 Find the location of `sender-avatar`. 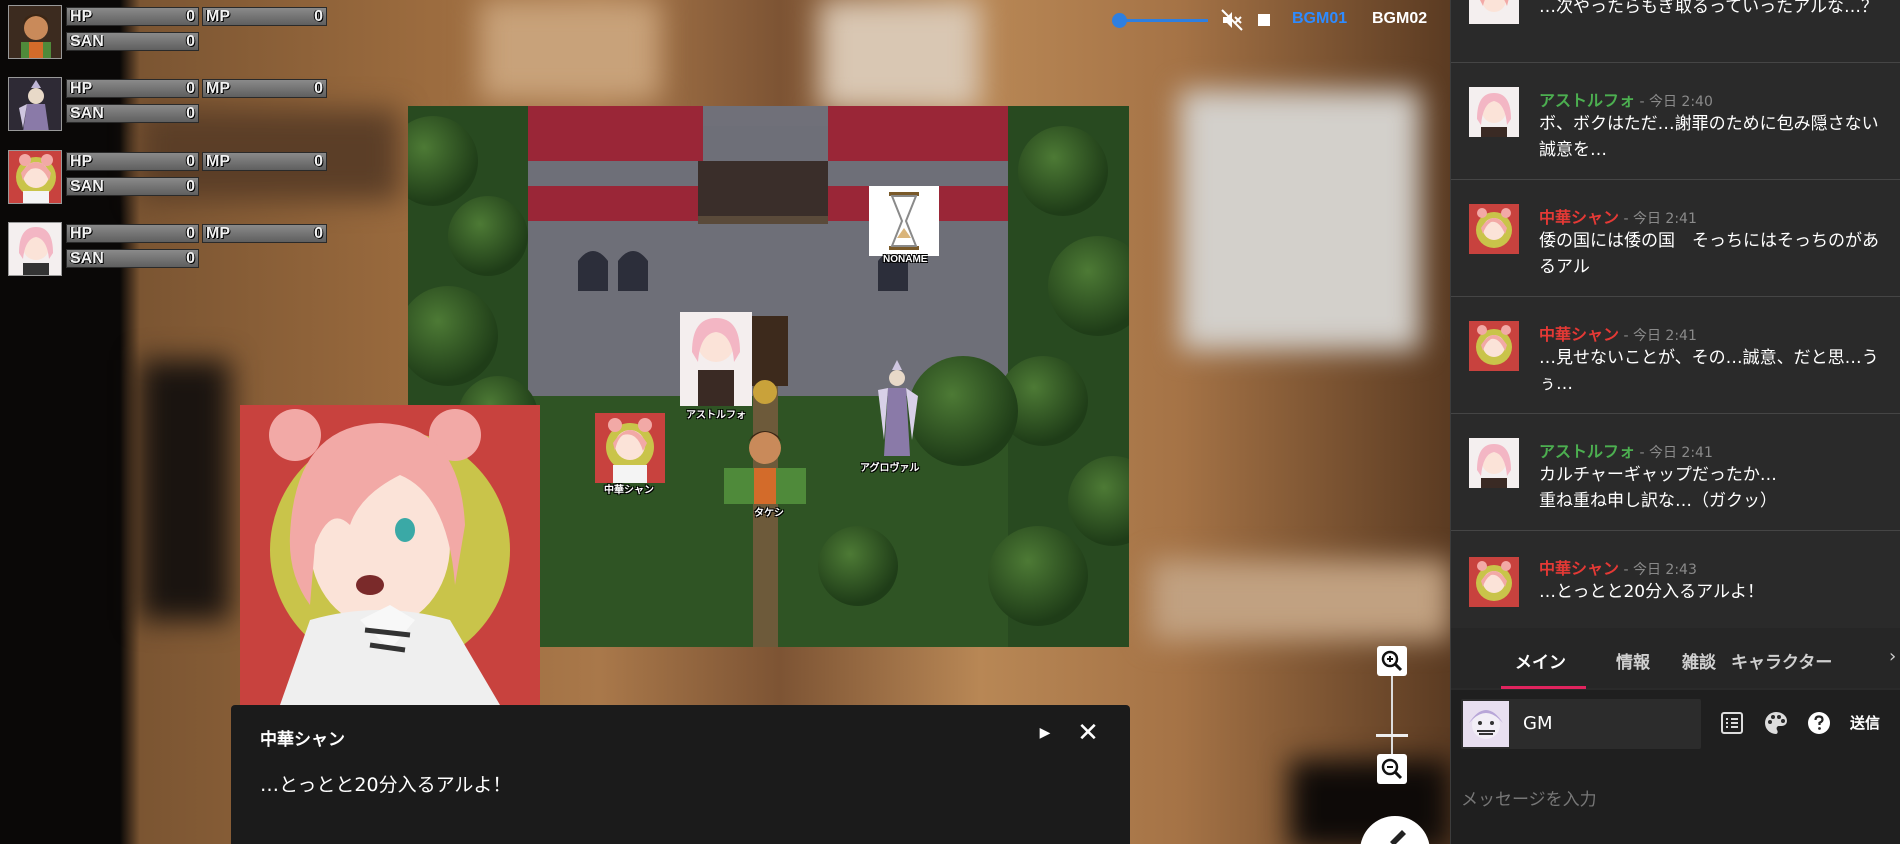

sender-avatar is located at coordinates (1486, 724).